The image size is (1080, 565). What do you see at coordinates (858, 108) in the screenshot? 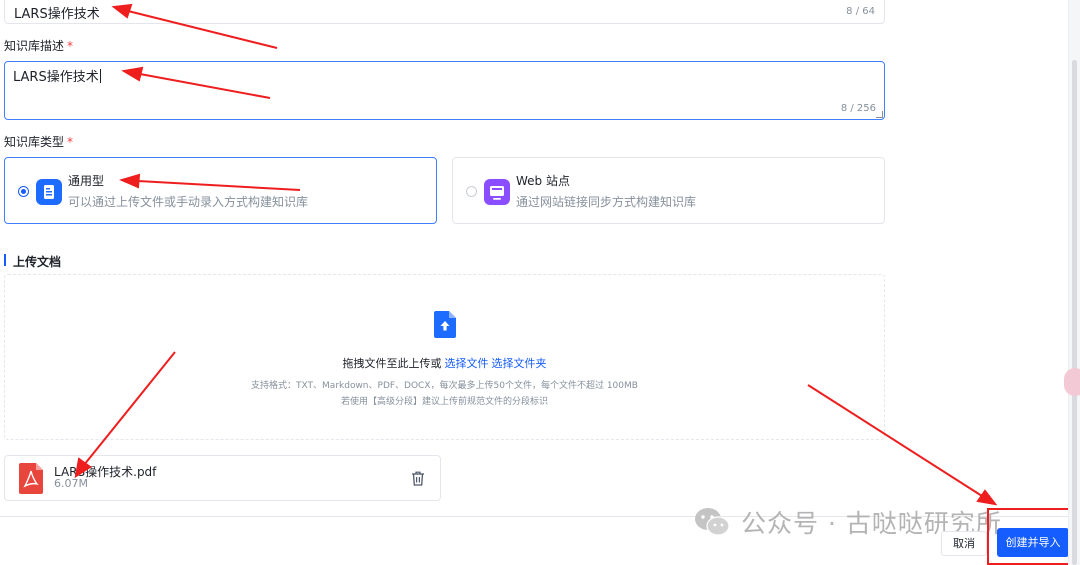
I see `description-counter: 8 / 256` at bounding box center [858, 108].